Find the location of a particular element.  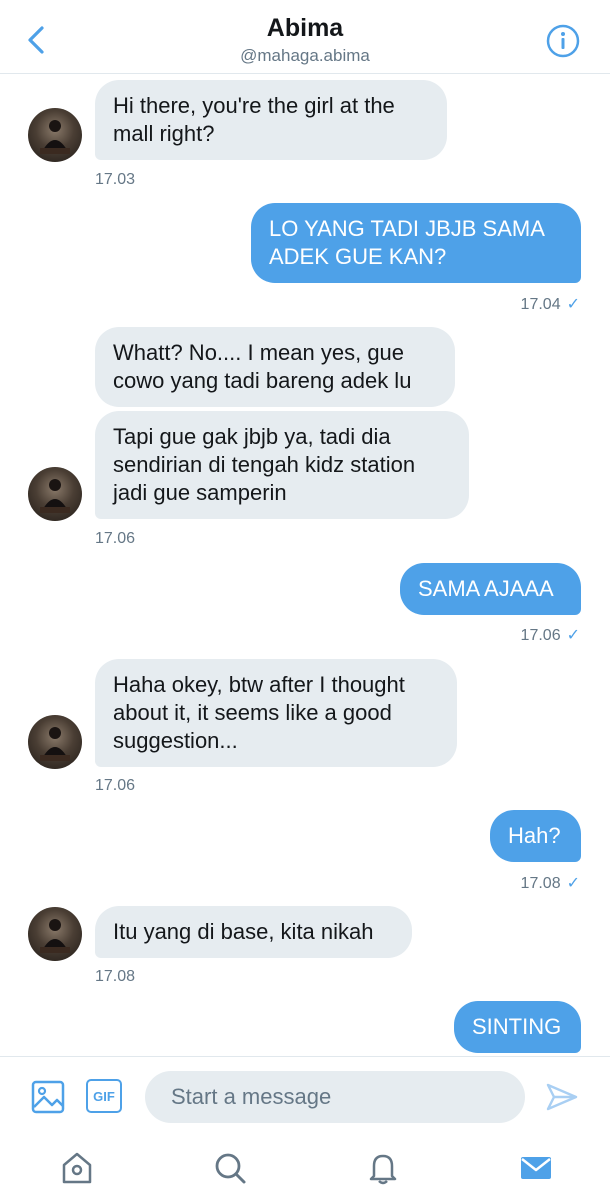

message-timestamp: 17.08 ✓ is located at coordinates (550, 883).